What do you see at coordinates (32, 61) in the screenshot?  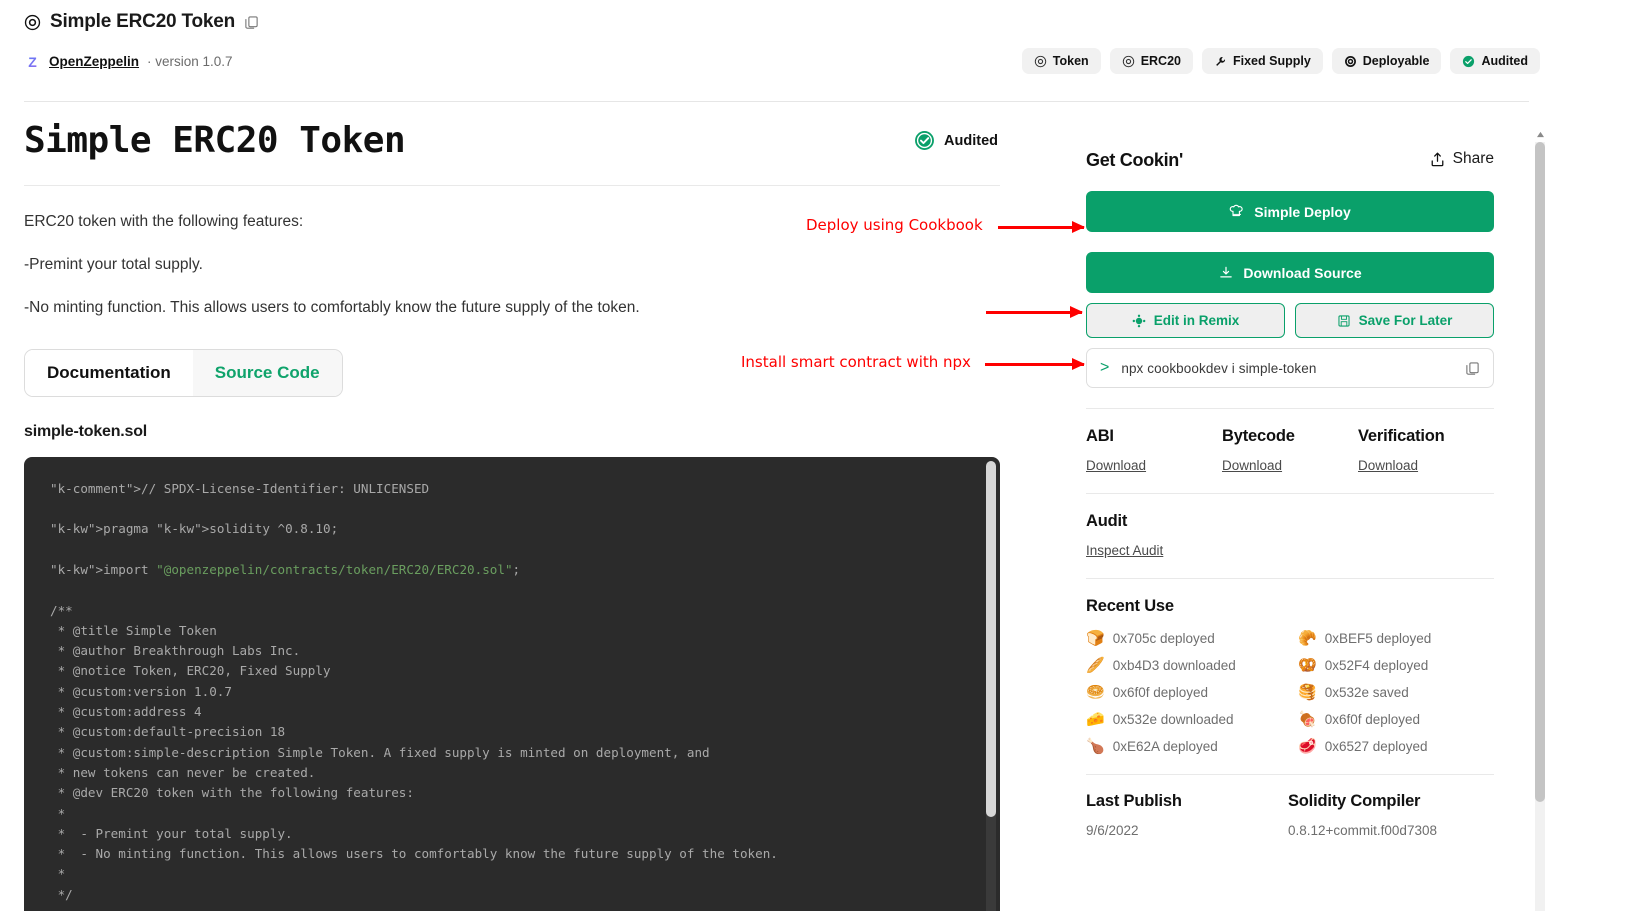 I see `openzeppelin-logo-icon: Z` at bounding box center [32, 61].